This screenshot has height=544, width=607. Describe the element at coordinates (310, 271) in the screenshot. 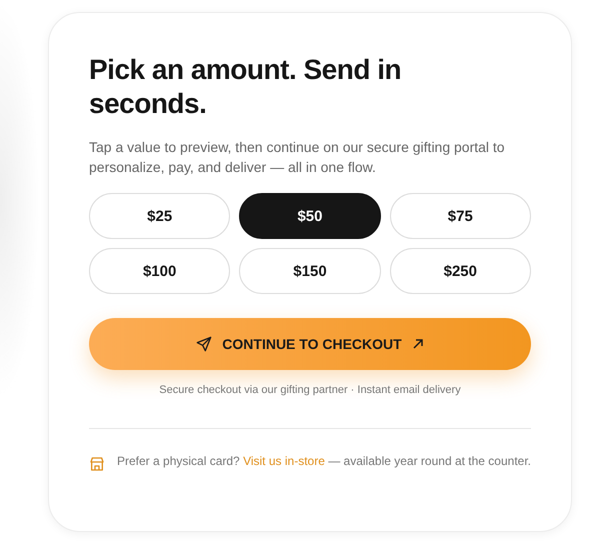

I see `amount-option: $150` at that location.